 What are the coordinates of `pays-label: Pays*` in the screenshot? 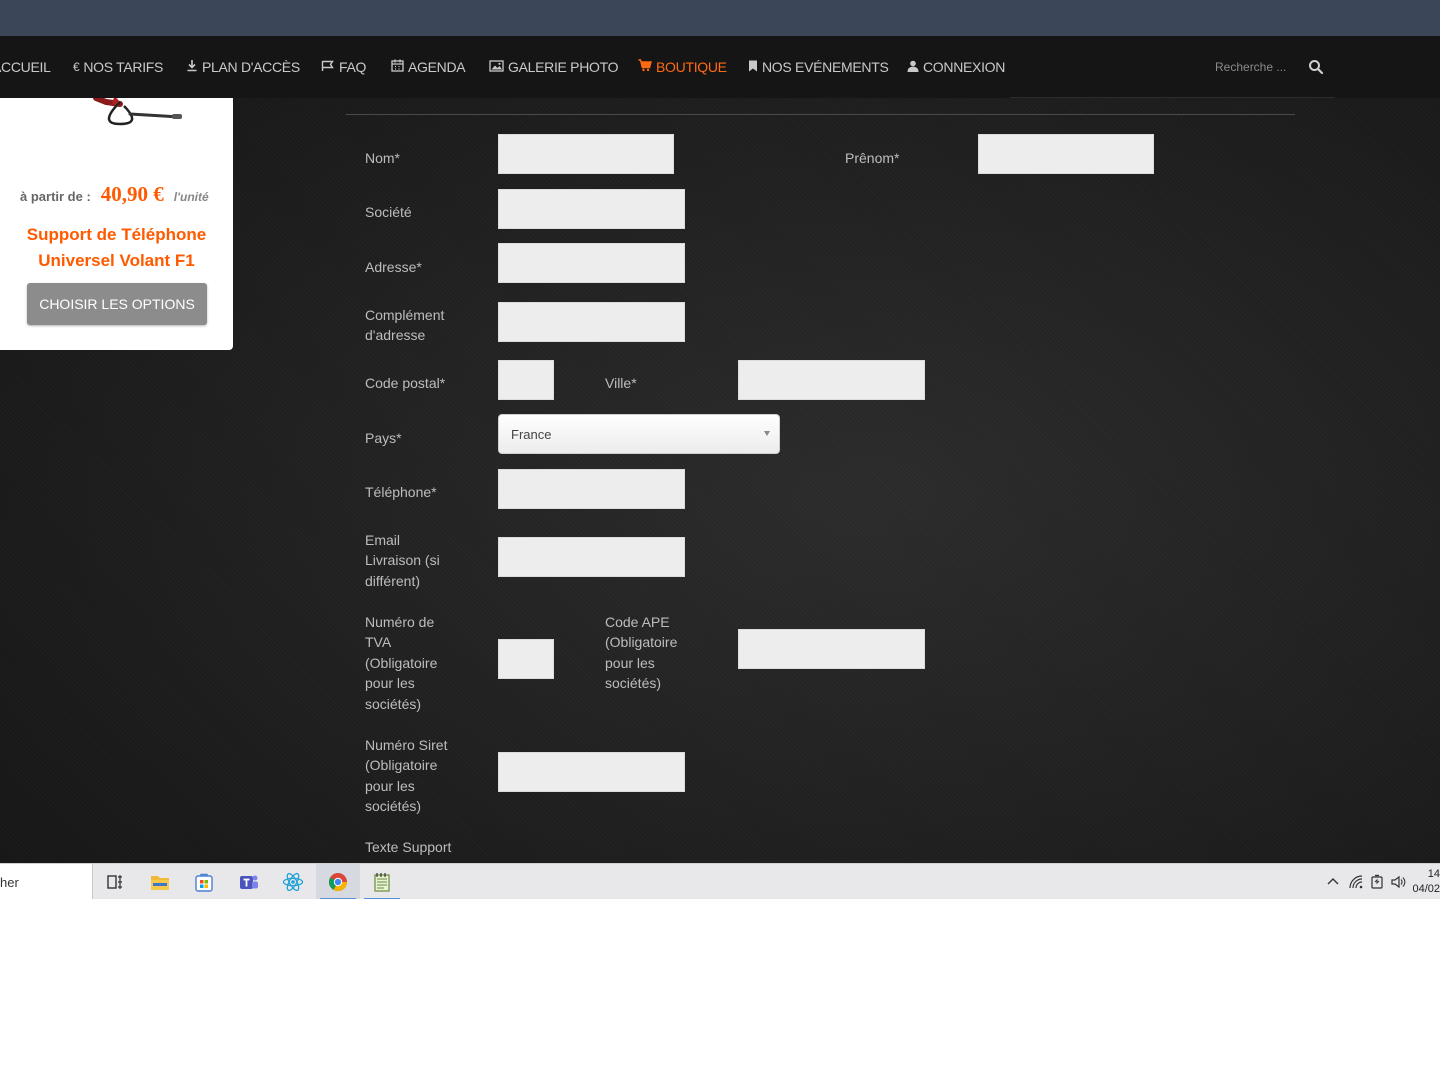 It's located at (383, 438).